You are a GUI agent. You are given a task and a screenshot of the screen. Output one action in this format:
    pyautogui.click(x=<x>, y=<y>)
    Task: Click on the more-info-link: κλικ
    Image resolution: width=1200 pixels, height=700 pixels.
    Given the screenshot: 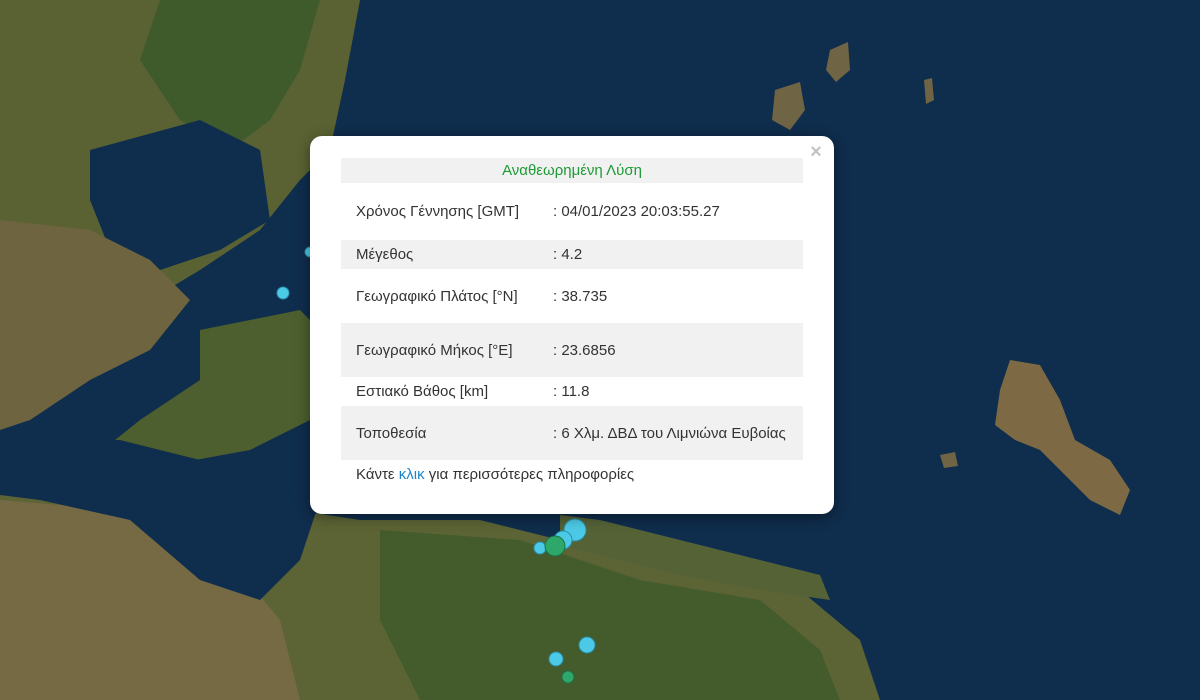 What is the action you would take?
    pyautogui.click(x=412, y=474)
    